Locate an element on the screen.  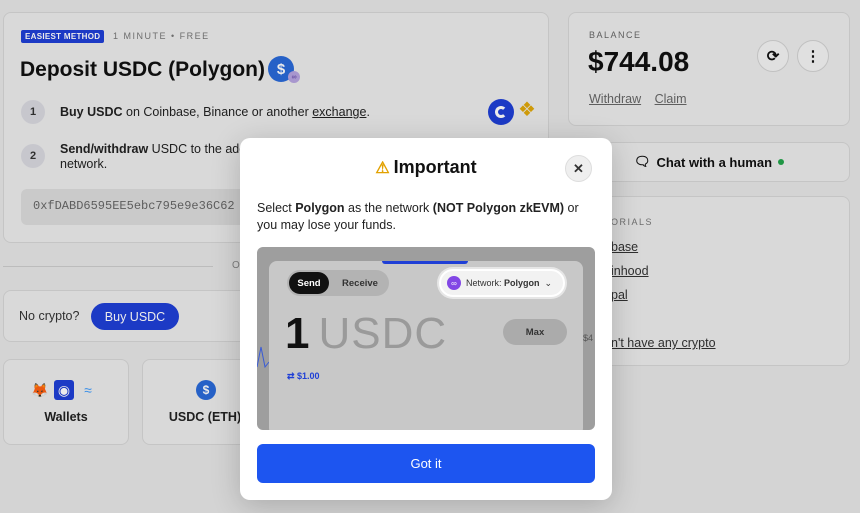
modal-title: ⚠ Important is located at coordinates (426, 167).